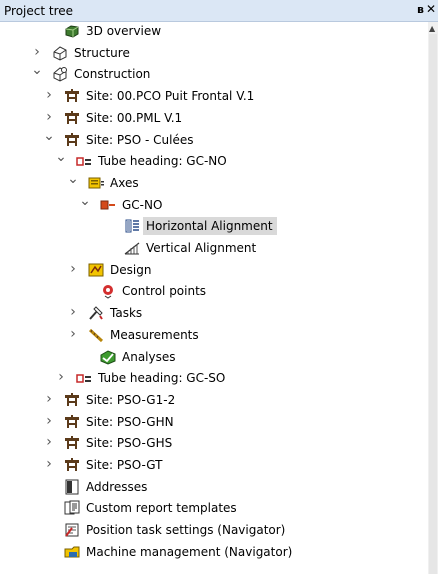  Describe the element at coordinates (132, 248) in the screenshot. I see `vertical-alignment-icon` at that location.